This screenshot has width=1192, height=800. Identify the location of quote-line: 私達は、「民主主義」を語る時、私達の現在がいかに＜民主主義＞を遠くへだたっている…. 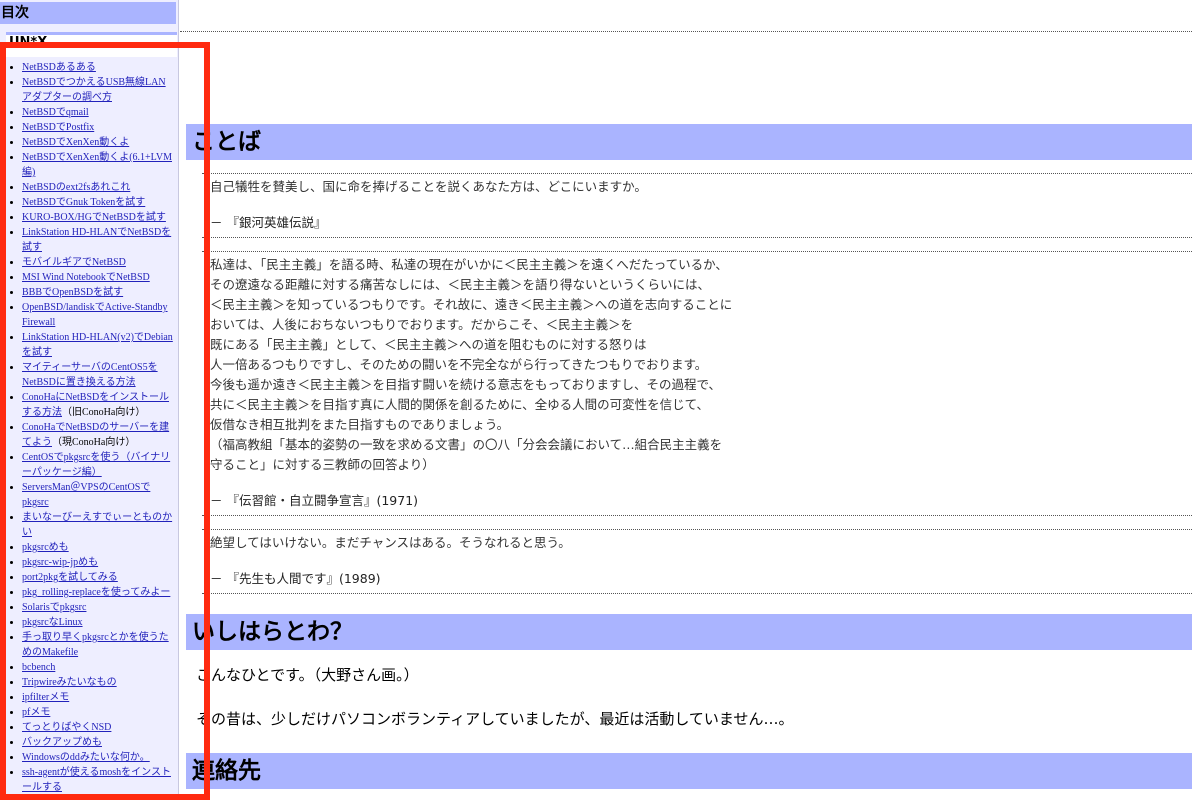
(469, 264).